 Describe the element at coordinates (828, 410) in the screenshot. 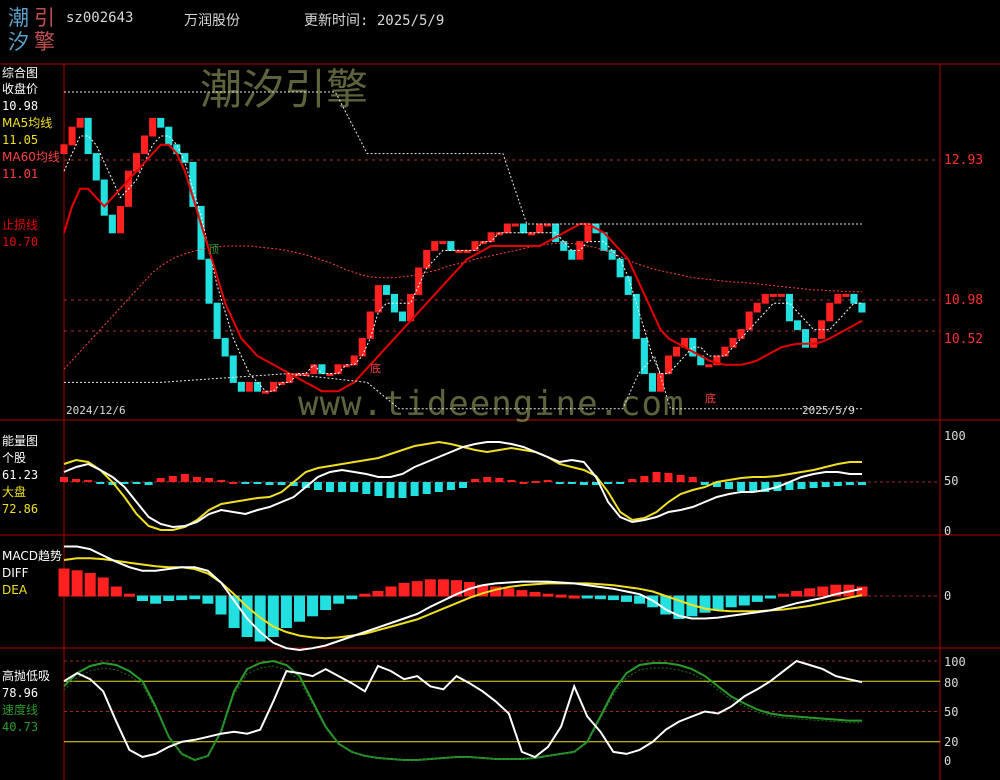

I see `end-date: 2025/5/9` at that location.